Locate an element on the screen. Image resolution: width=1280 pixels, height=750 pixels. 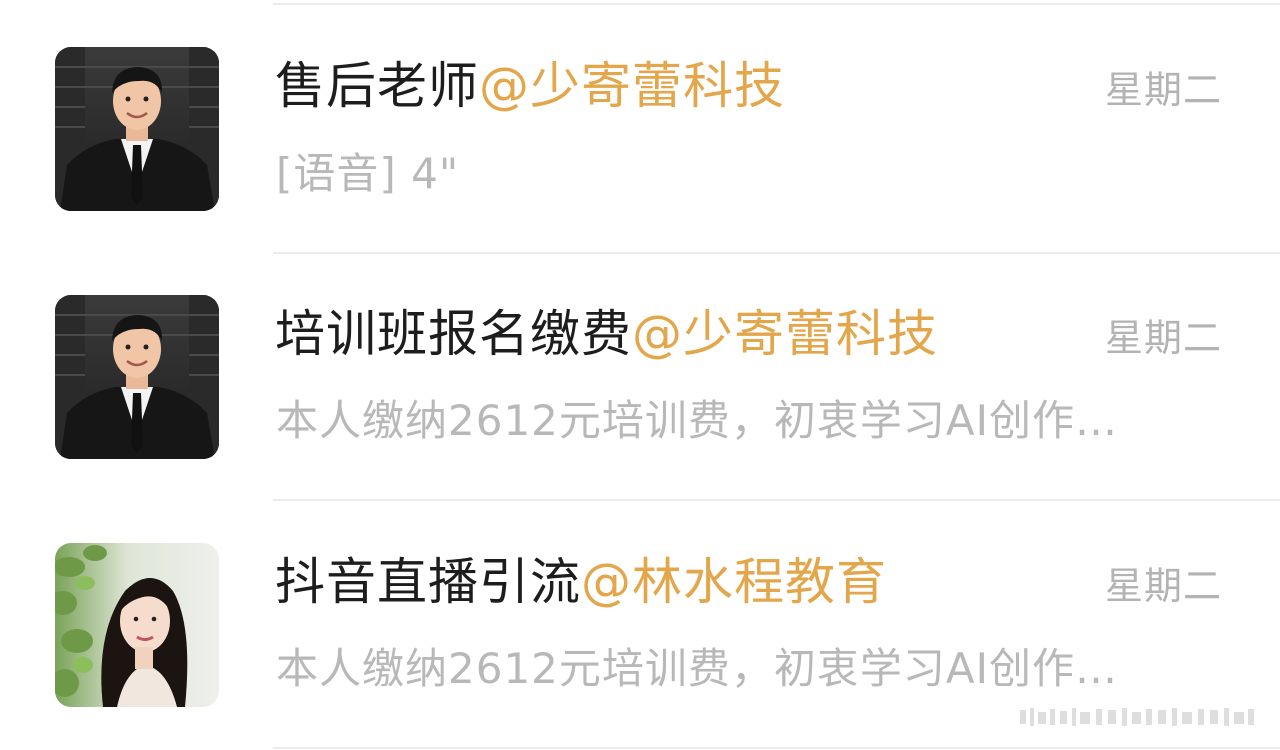
chat-title: 抖音直播引流@林水程教育 is located at coordinates (581, 582).